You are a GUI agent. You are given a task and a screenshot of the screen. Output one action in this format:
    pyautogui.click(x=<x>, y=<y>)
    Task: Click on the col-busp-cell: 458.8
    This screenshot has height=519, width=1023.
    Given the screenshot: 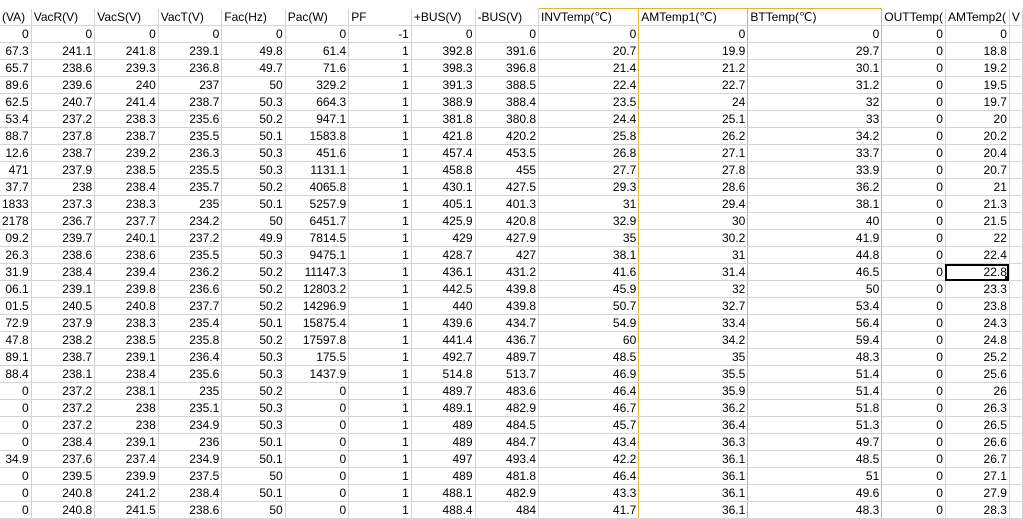 What is the action you would take?
    pyautogui.click(x=443, y=170)
    